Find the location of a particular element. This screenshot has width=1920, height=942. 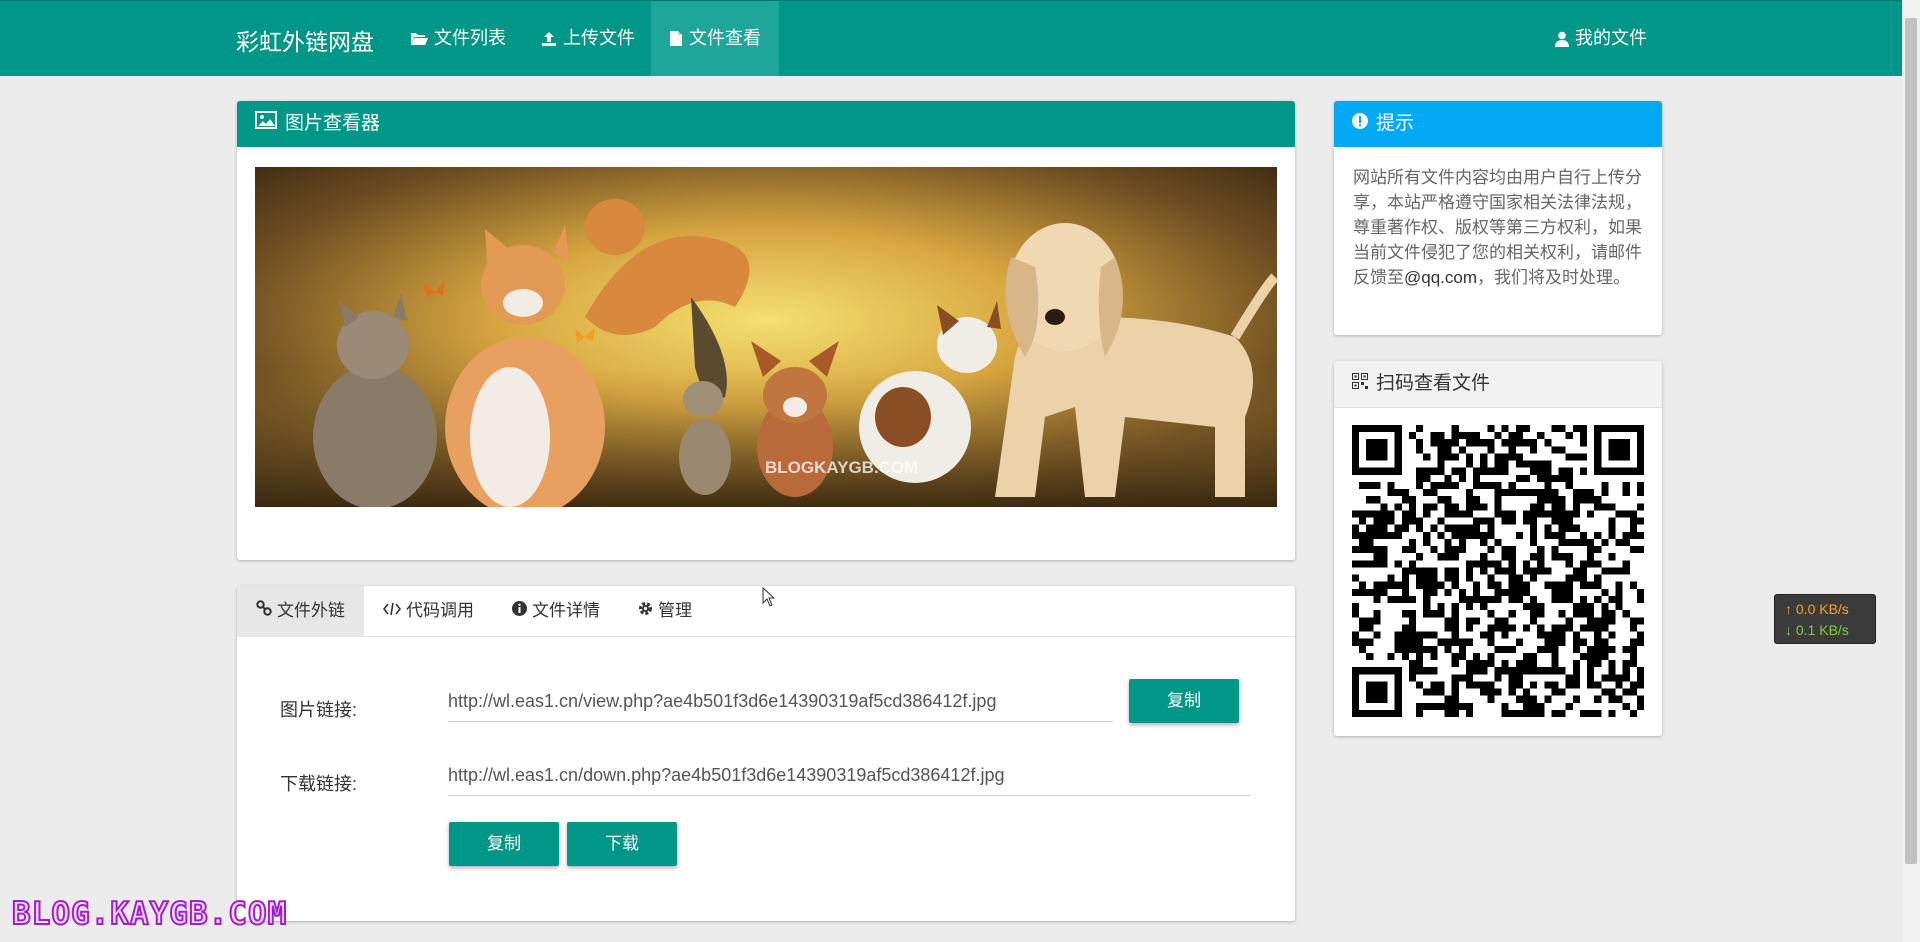

tab-file-link-label: 文件外链 is located at coordinates (311, 610).